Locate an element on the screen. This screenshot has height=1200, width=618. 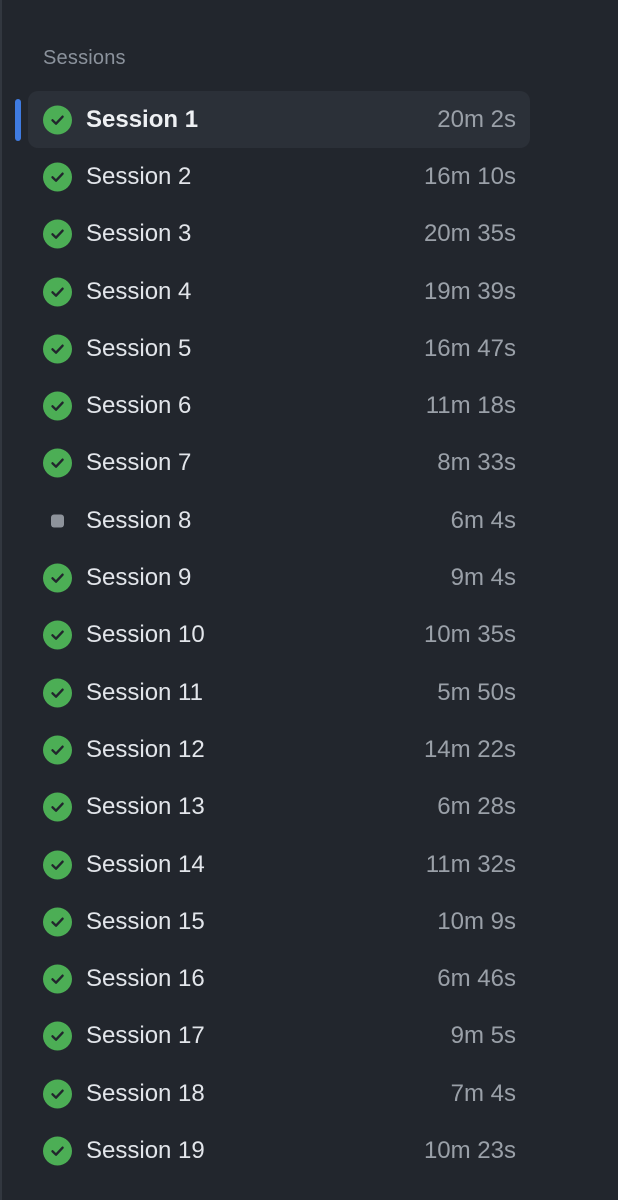
session-item: Session 18 7m 4s is located at coordinates (279, 1093).